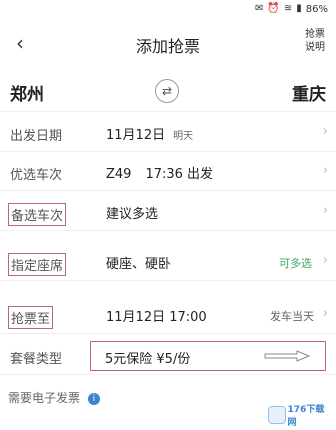  Describe the element at coordinates (315, 41) in the screenshot. I see `help-link: 抢票 说明` at that location.